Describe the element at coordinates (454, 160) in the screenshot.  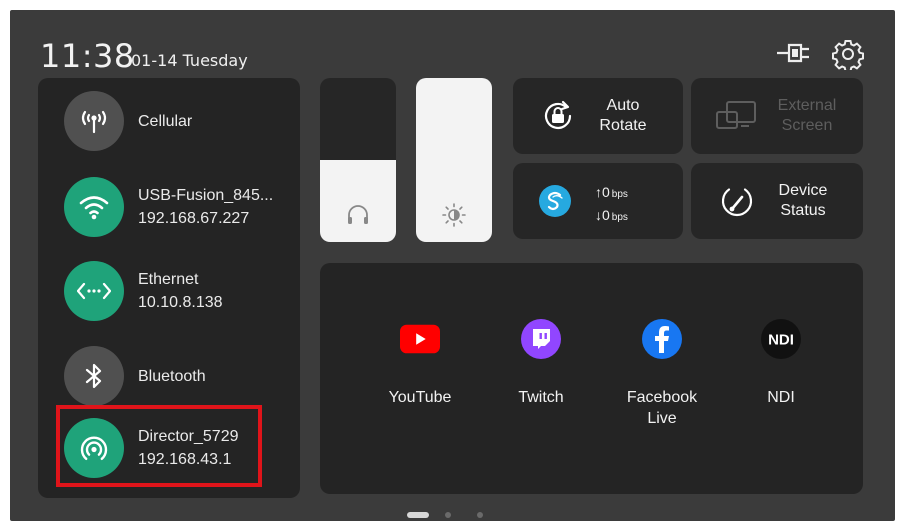
I see `brightness-slider` at that location.